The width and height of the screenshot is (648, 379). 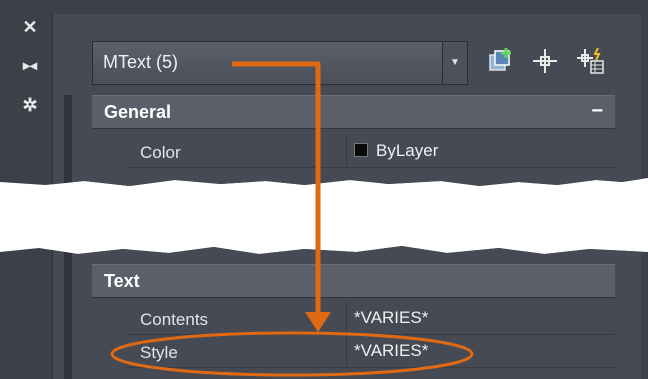 I want to click on arrow-head-icon, so click(x=318, y=322).